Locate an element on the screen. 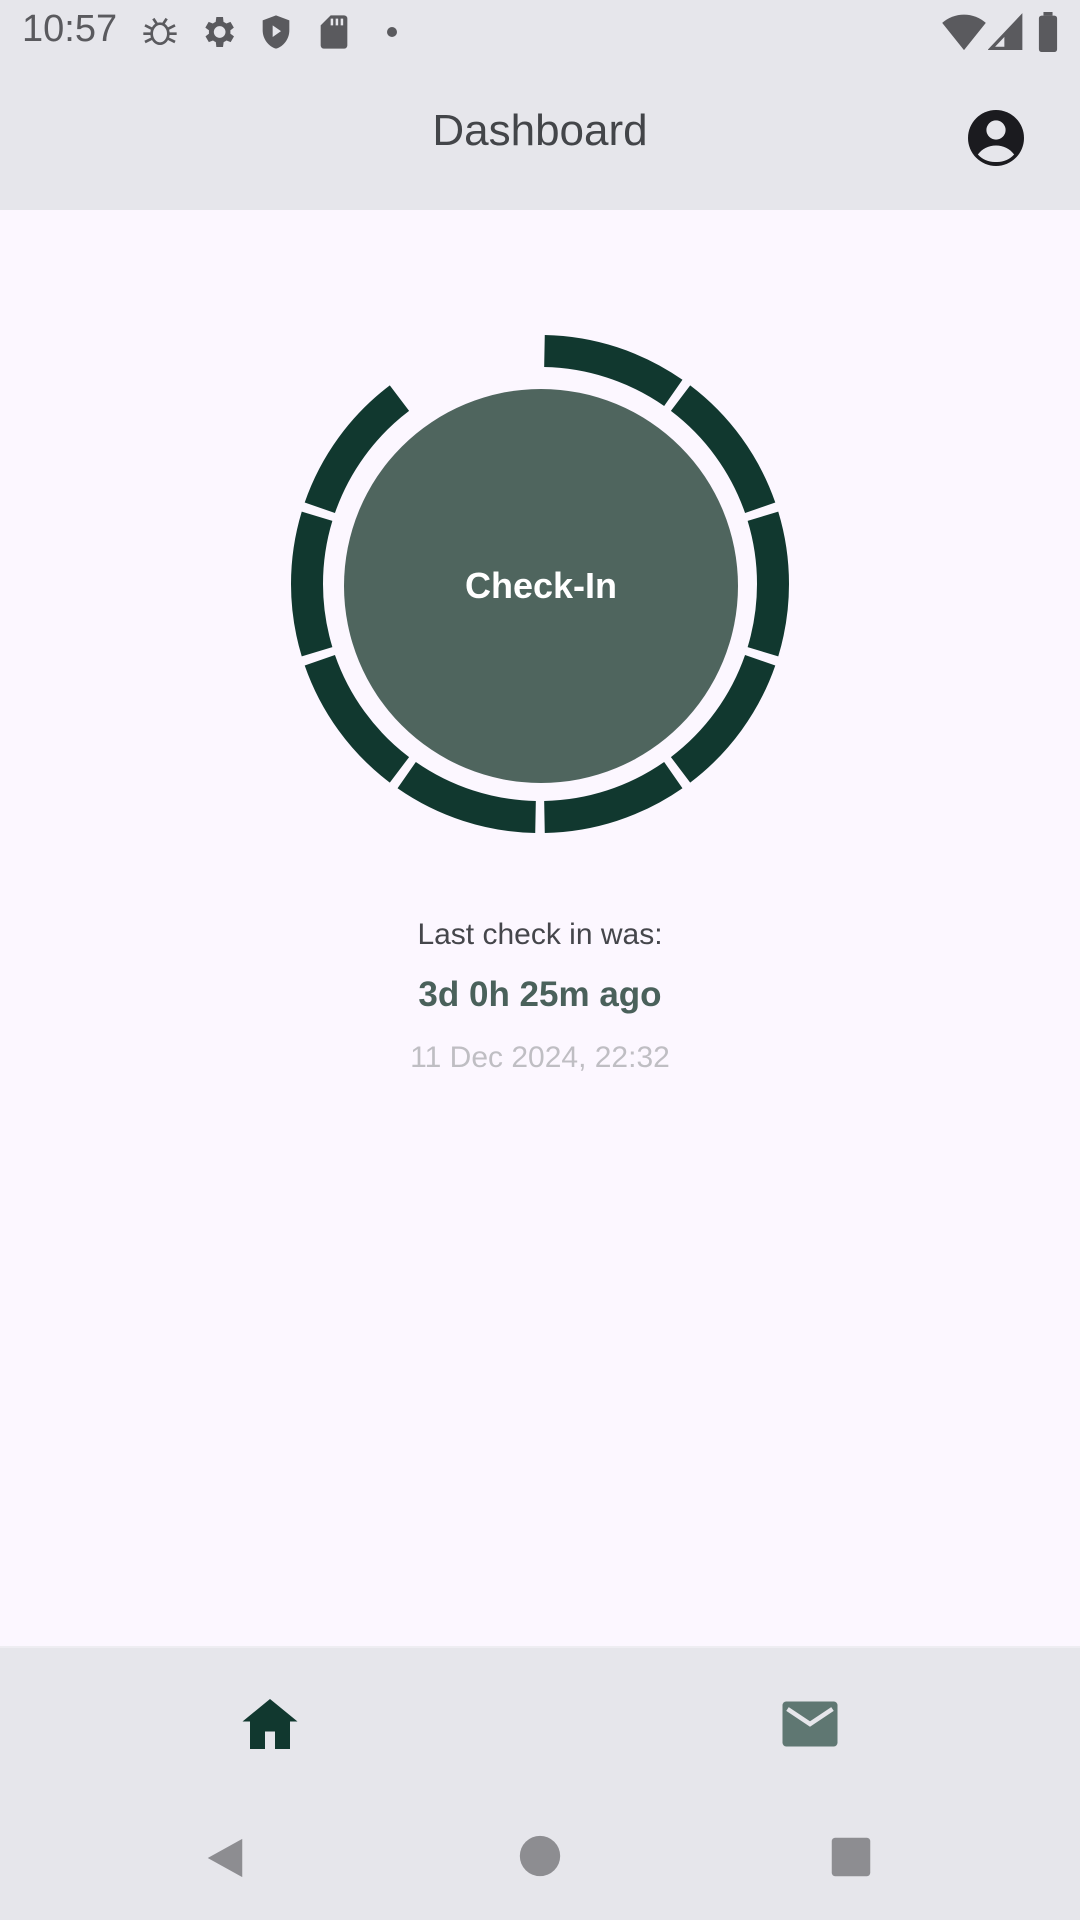  system-navigation-bar is located at coordinates (540, 1858).